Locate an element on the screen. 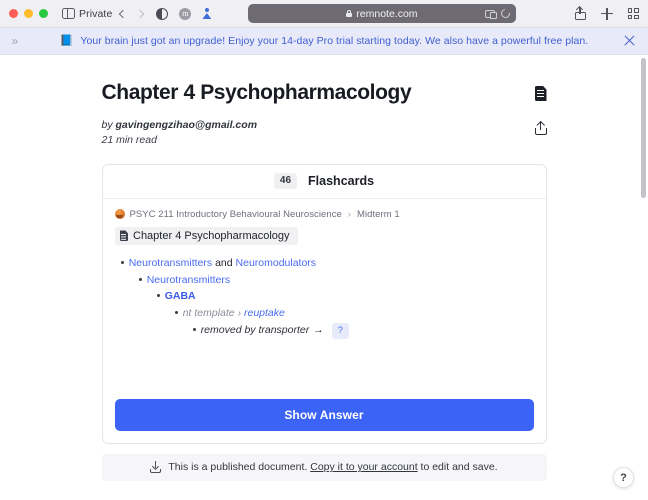 The height and width of the screenshot is (500, 648). reader-mode-icon is located at coordinates (162, 13).